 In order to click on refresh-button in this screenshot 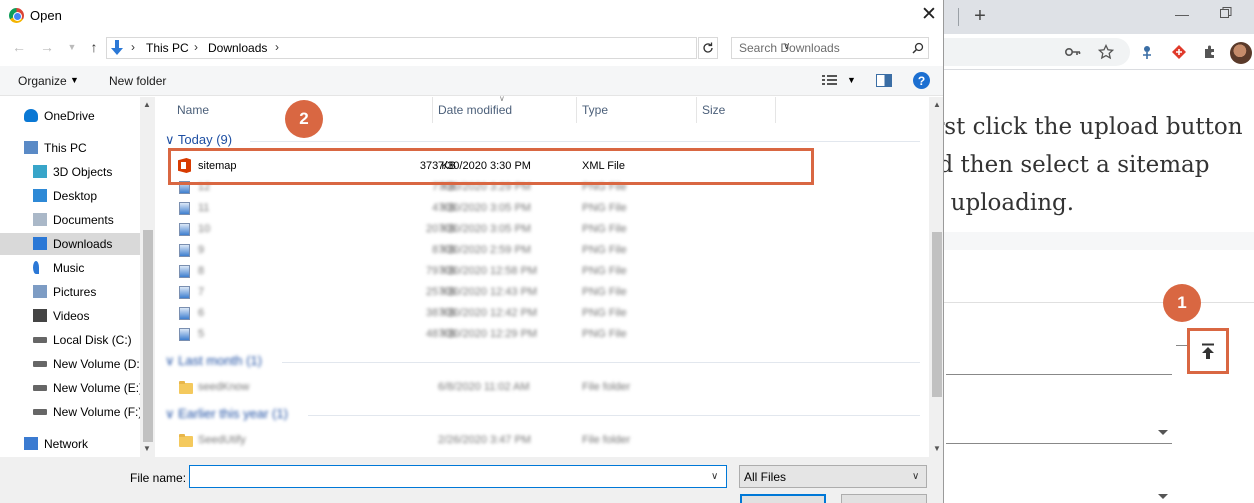, I will do `click(708, 48)`.